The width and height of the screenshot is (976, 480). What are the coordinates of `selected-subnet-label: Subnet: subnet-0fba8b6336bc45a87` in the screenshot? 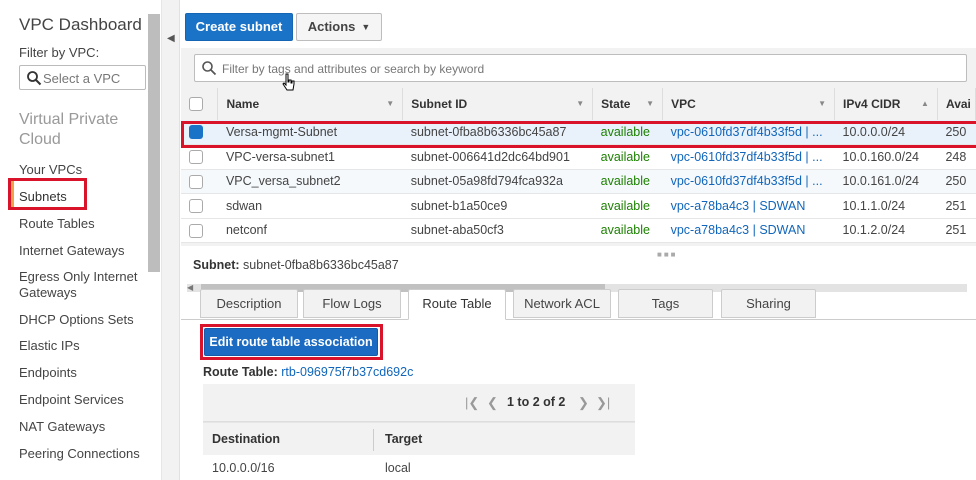 It's located at (296, 265).